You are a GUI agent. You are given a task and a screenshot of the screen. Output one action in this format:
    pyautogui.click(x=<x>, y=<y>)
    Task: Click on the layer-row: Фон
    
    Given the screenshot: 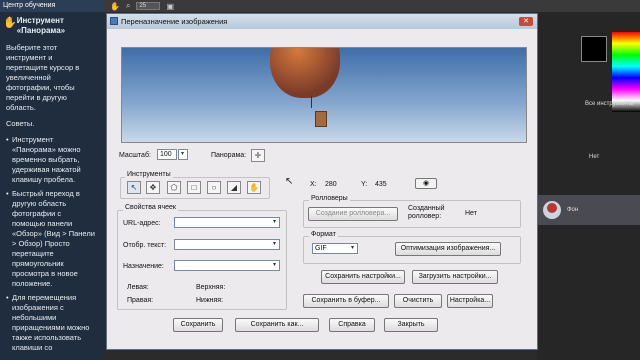 What is the action you would take?
    pyautogui.click(x=588, y=210)
    